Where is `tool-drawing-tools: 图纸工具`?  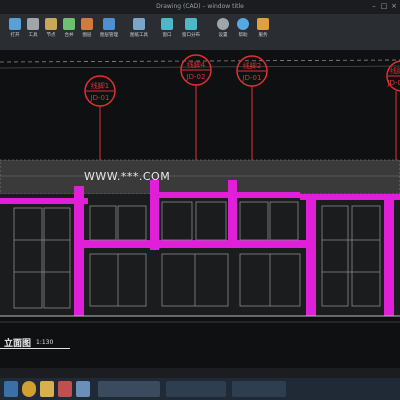 tool-drawing-tools: 图纸工具 is located at coordinates (139, 28).